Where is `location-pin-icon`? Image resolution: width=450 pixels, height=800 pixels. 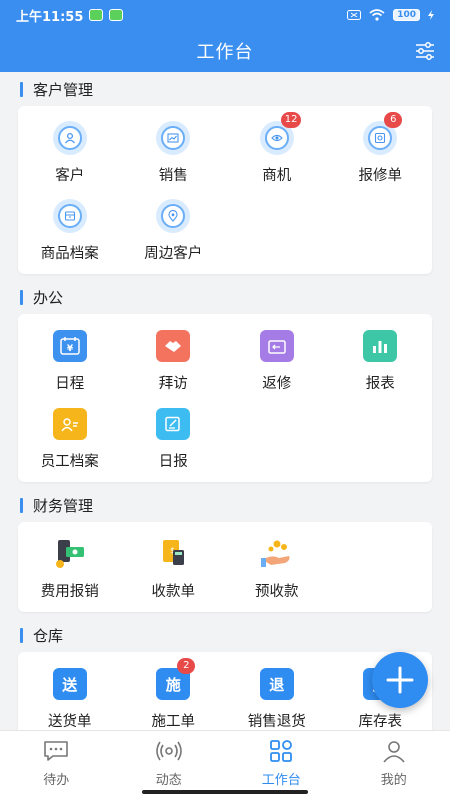 location-pin-icon is located at coordinates (173, 216).